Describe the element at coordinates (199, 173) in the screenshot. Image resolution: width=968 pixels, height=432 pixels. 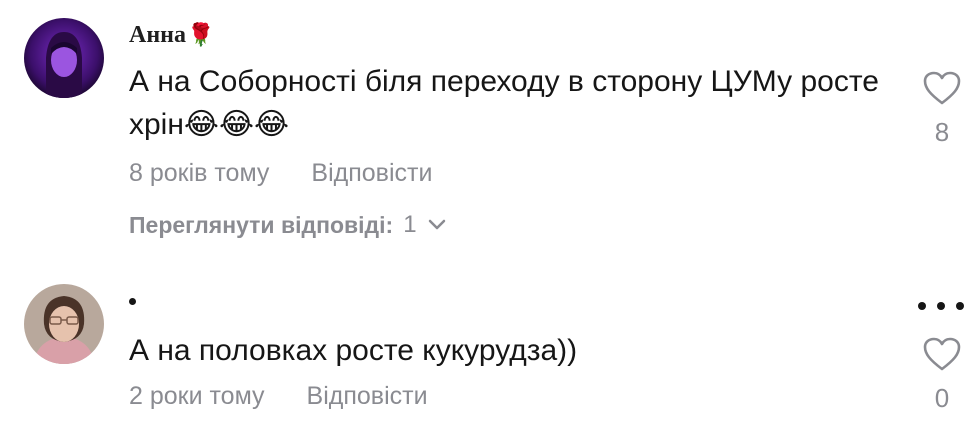
I see `comment-timestamp: 8 років тому` at that location.